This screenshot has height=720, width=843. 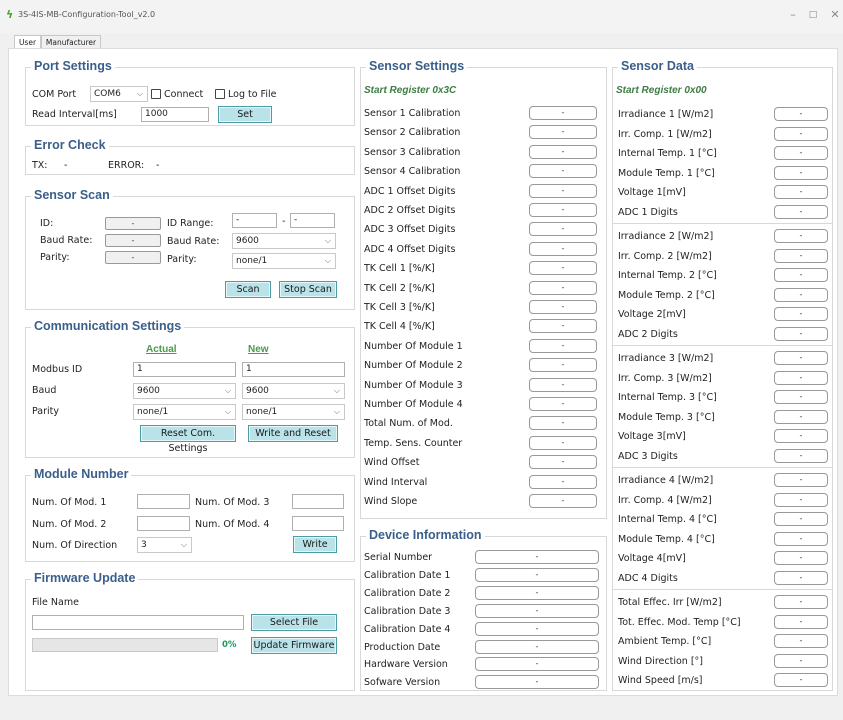 What do you see at coordinates (119, 94) in the screenshot?
I see `com-port-select: COM6 ⌵` at bounding box center [119, 94].